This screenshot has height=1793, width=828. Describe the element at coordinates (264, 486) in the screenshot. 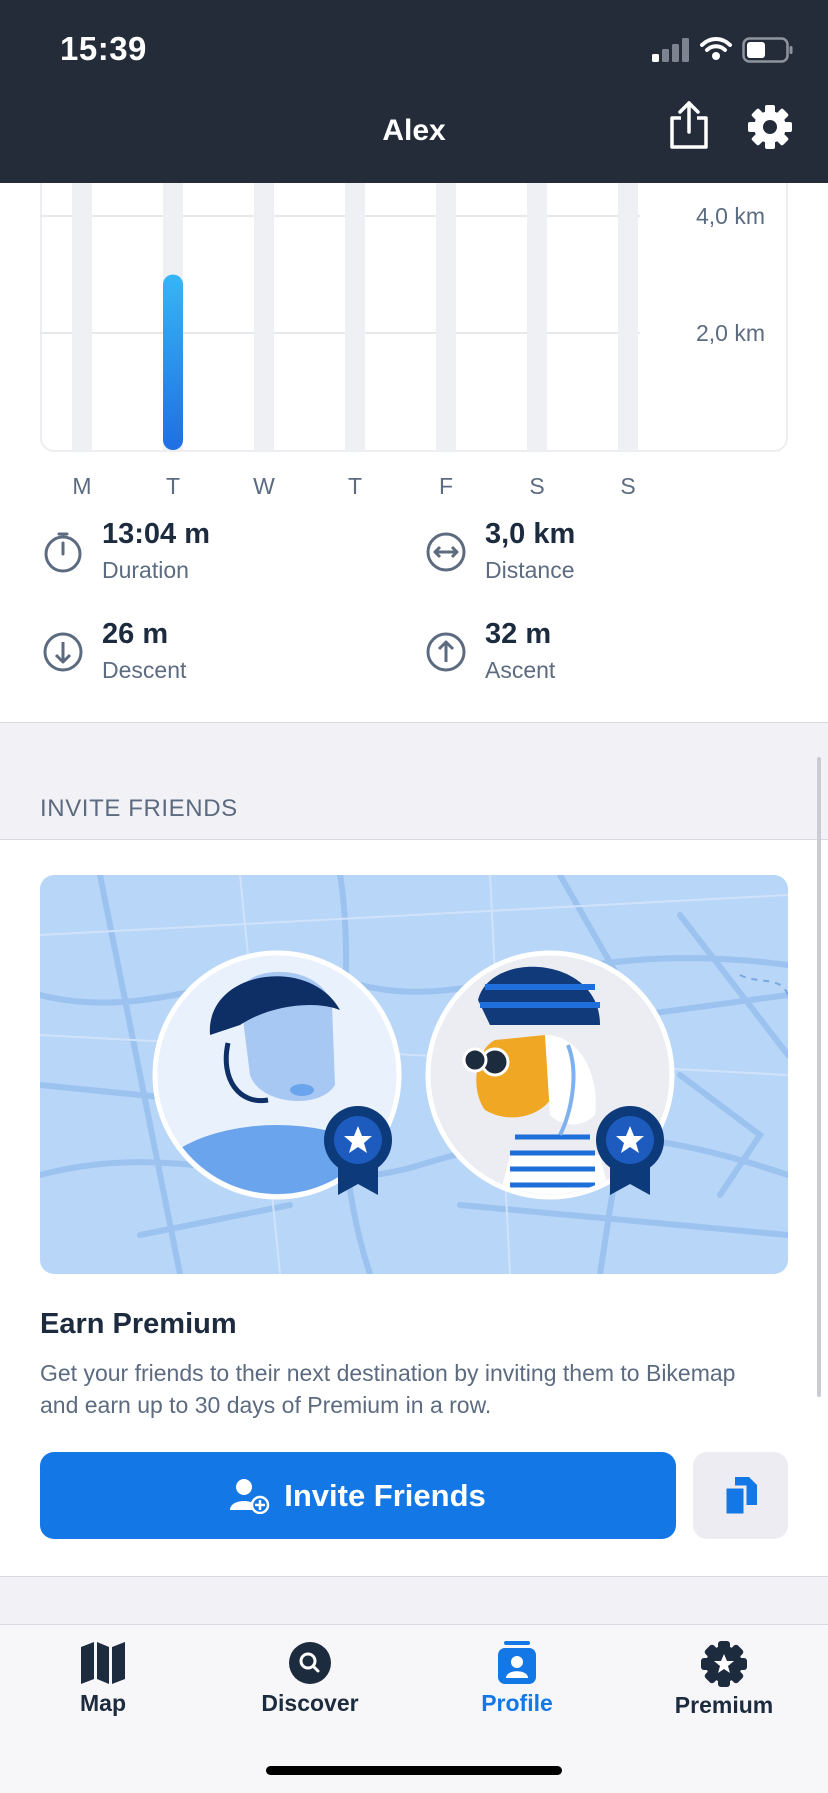

I see `chart-day-label: W` at that location.